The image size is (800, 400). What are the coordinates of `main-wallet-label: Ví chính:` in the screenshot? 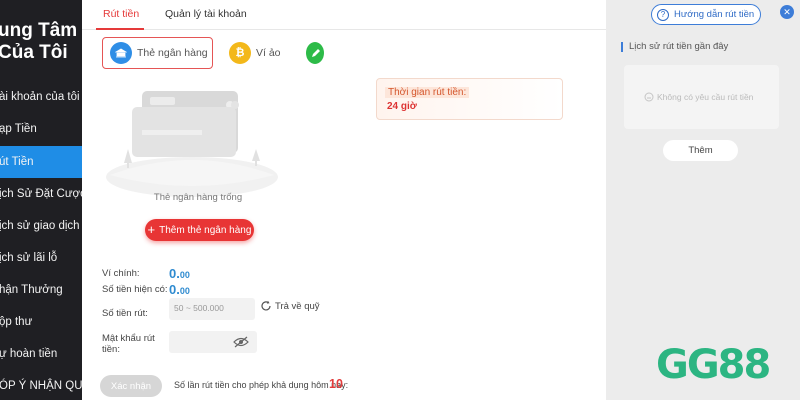 It's located at (121, 273).